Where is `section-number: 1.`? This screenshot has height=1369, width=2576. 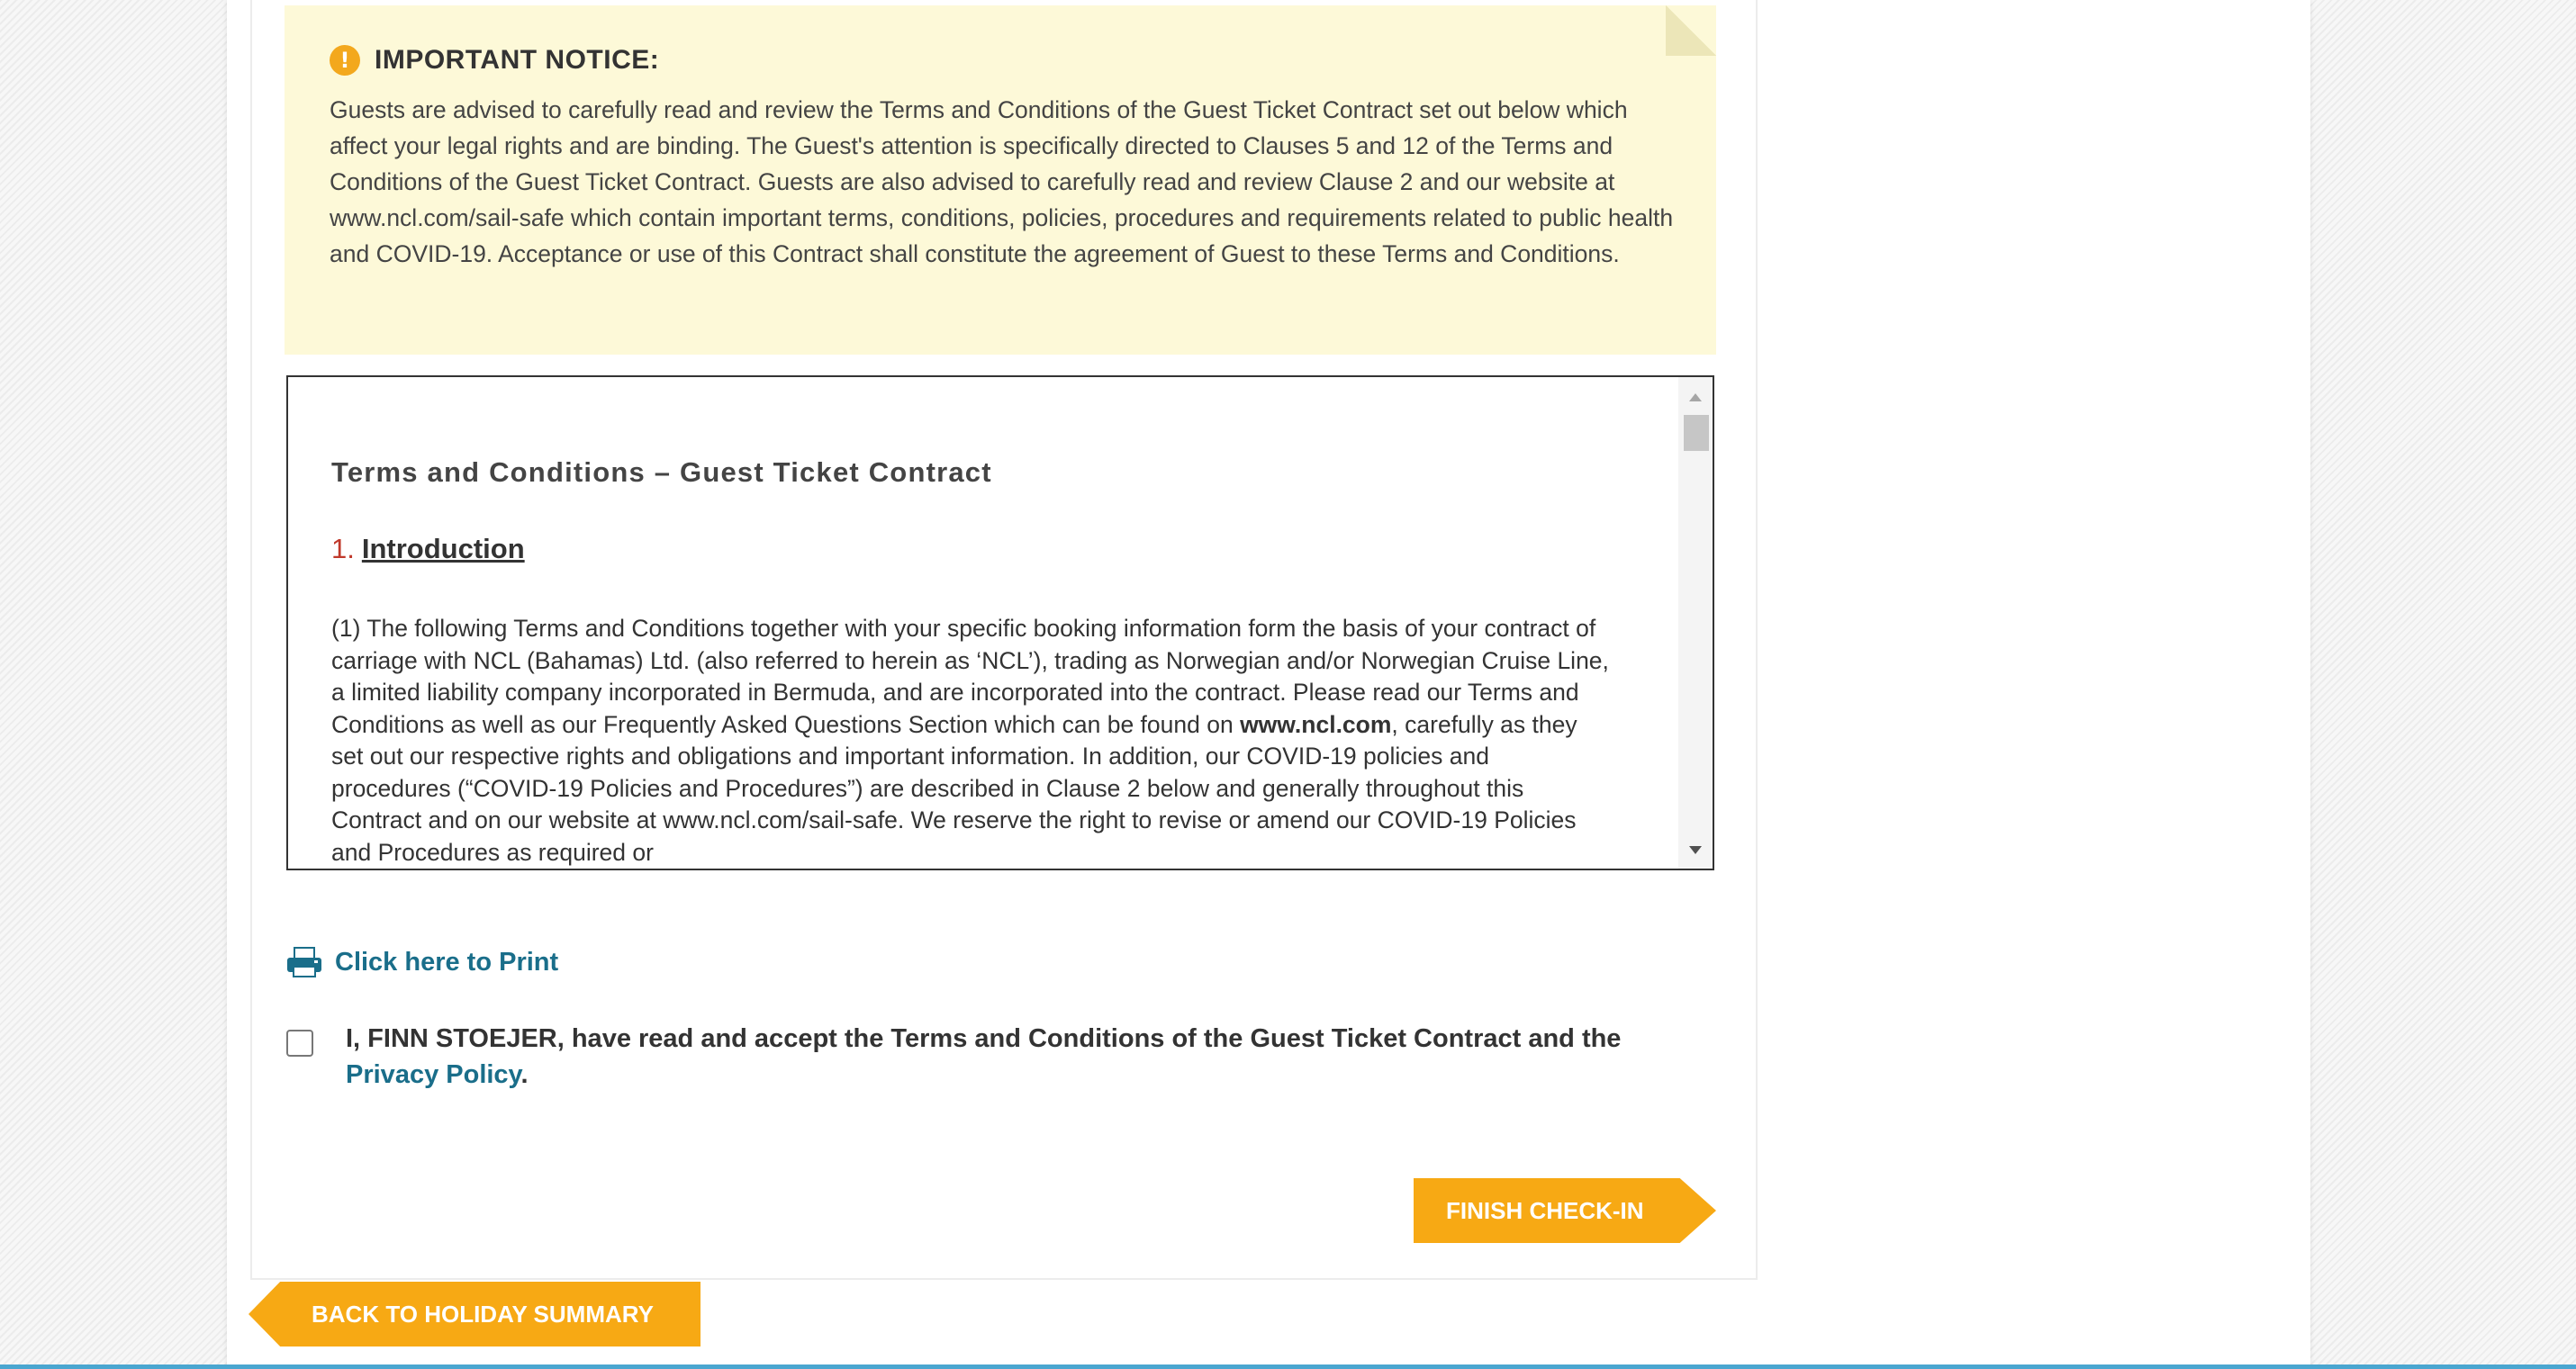 section-number: 1. is located at coordinates (343, 548).